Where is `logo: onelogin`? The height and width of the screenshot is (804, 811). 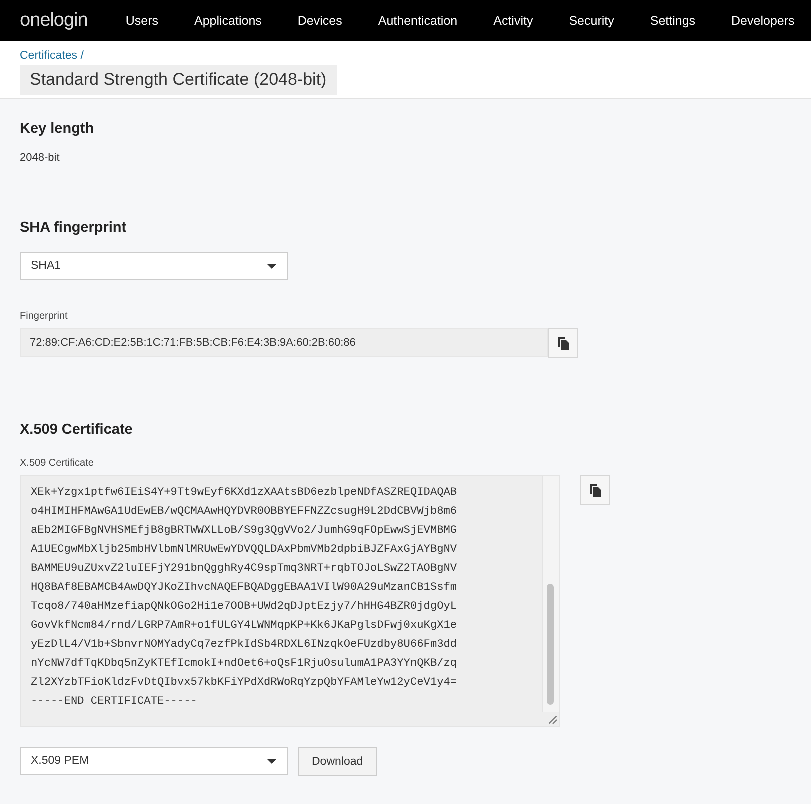
logo: onelogin is located at coordinates (54, 21).